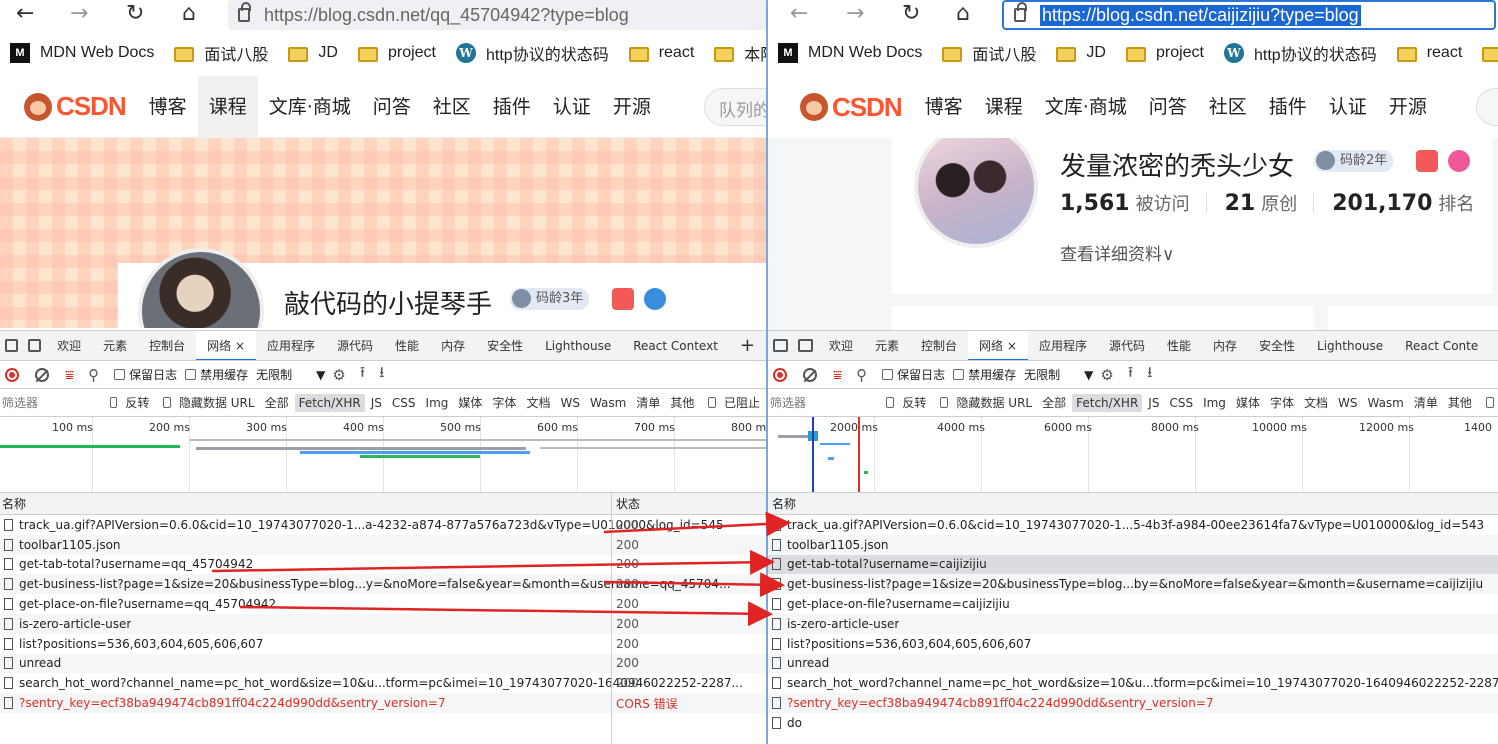 This screenshot has width=1498, height=744. I want to click on close-icon: ×, so click(240, 346).